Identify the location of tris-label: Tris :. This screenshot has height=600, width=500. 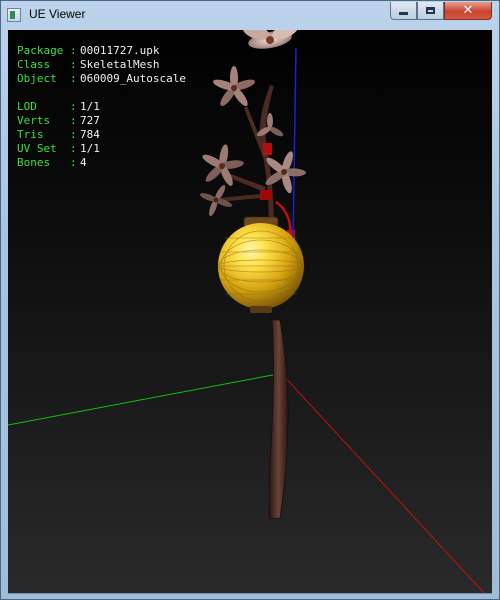
(50, 134).